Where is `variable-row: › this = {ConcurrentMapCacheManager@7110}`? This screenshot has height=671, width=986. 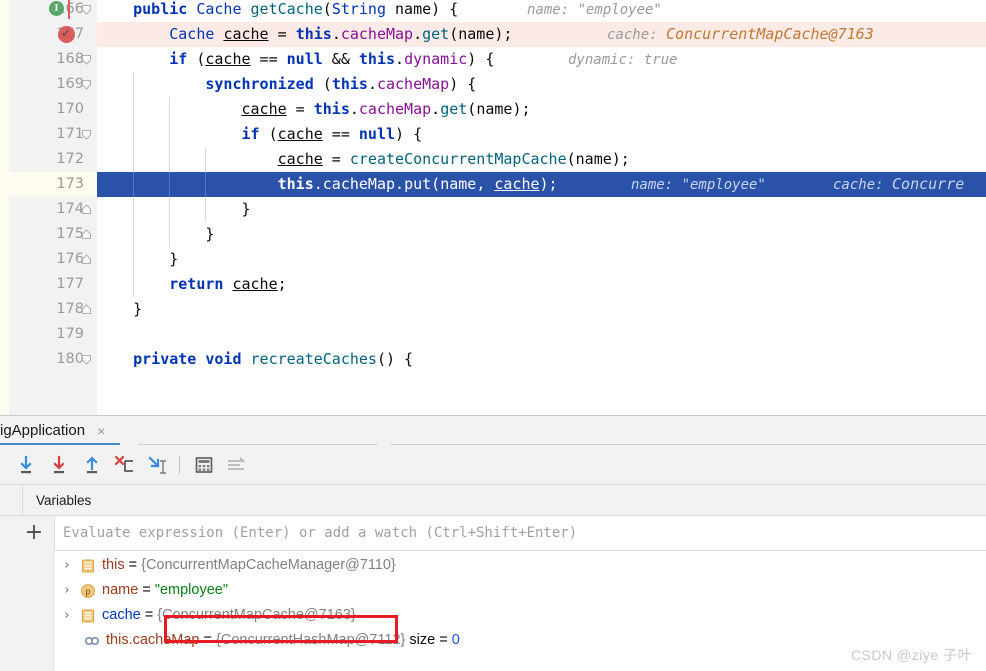
variable-row: › this = {ConcurrentMapCacheManager@7110} is located at coordinates (520, 565).